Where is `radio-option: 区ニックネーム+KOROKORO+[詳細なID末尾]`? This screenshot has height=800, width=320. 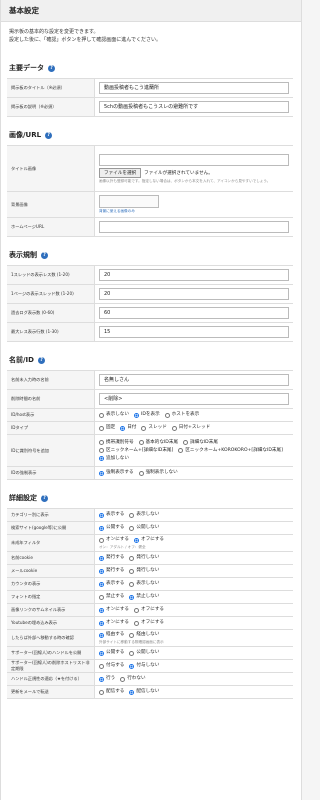 radio-option: 区ニックネーム+KOROKORO+[詳細なID末尾] is located at coordinates (230, 451).